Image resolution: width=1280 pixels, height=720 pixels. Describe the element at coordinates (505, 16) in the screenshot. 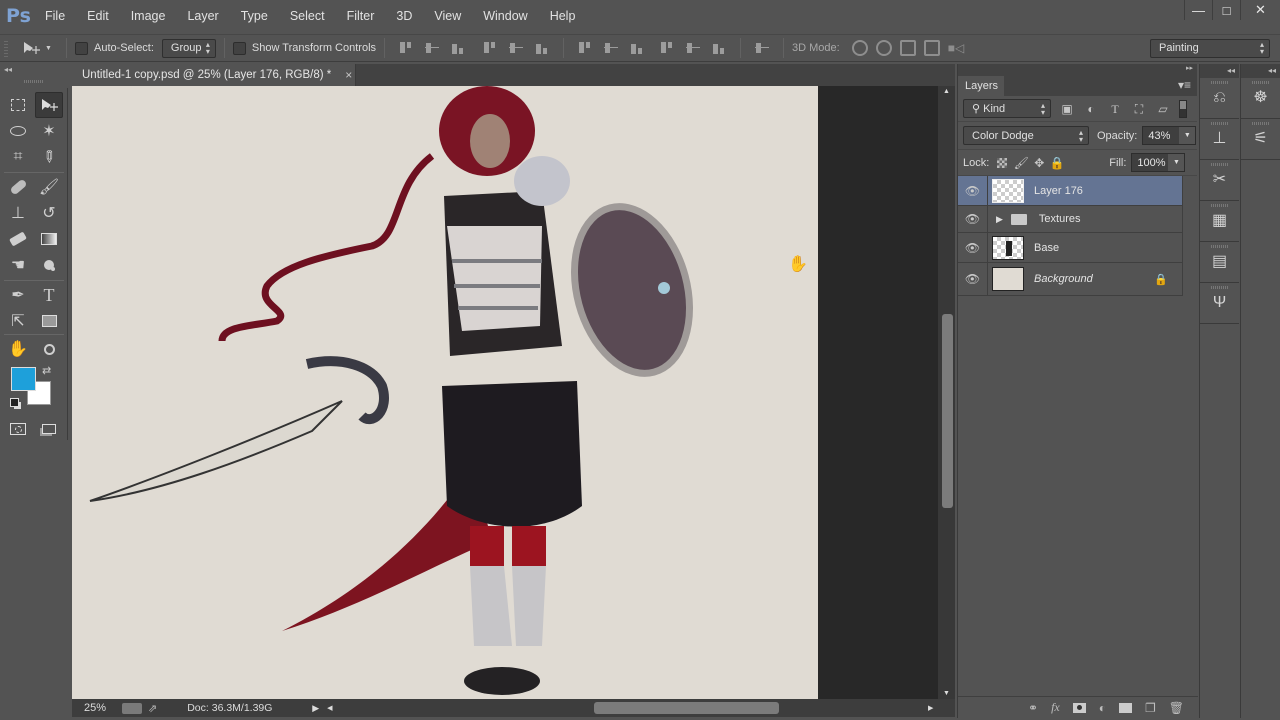

I see `menu-window: Window` at that location.